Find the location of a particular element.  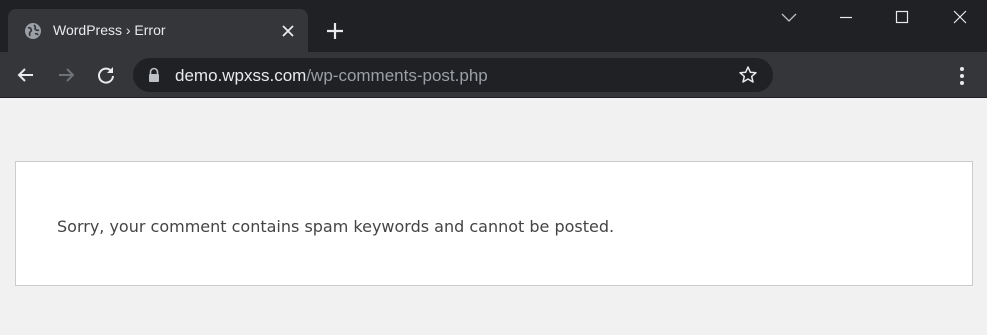

lock-icon is located at coordinates (154, 75).